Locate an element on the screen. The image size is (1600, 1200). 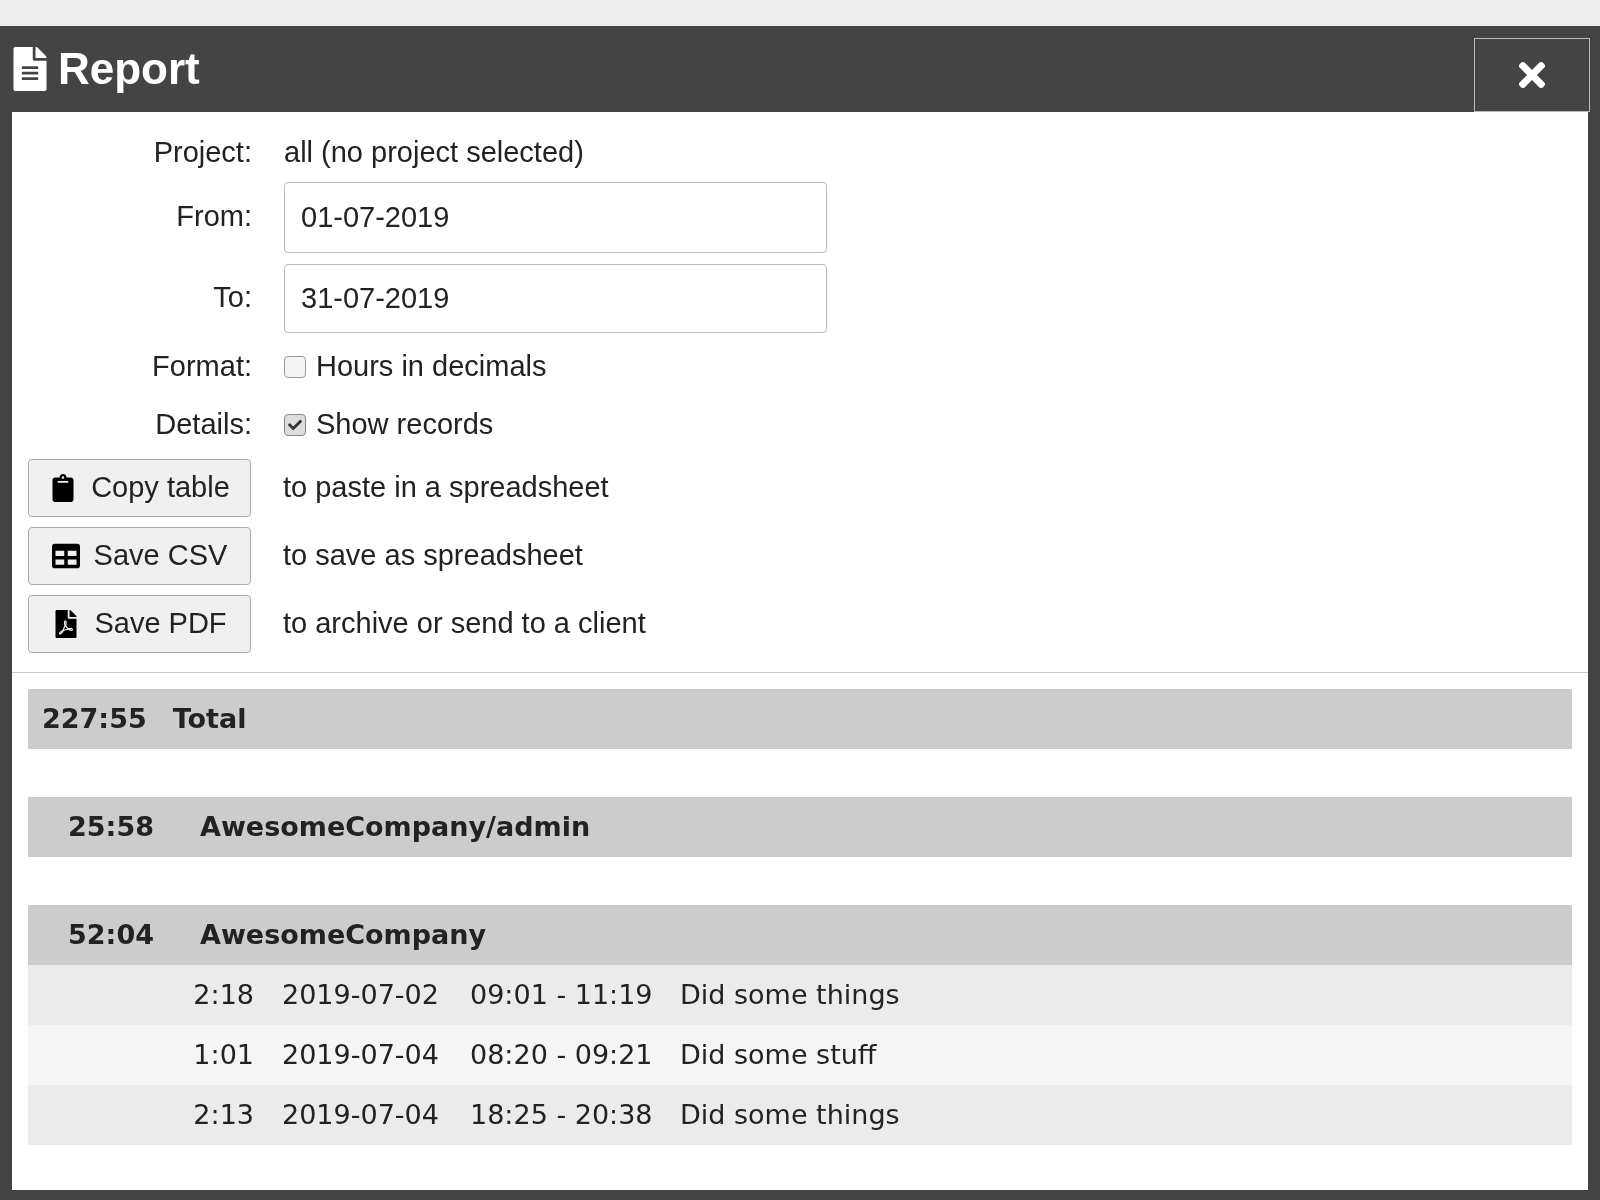
action-description: to archive or send to a client is located at coordinates (464, 624).